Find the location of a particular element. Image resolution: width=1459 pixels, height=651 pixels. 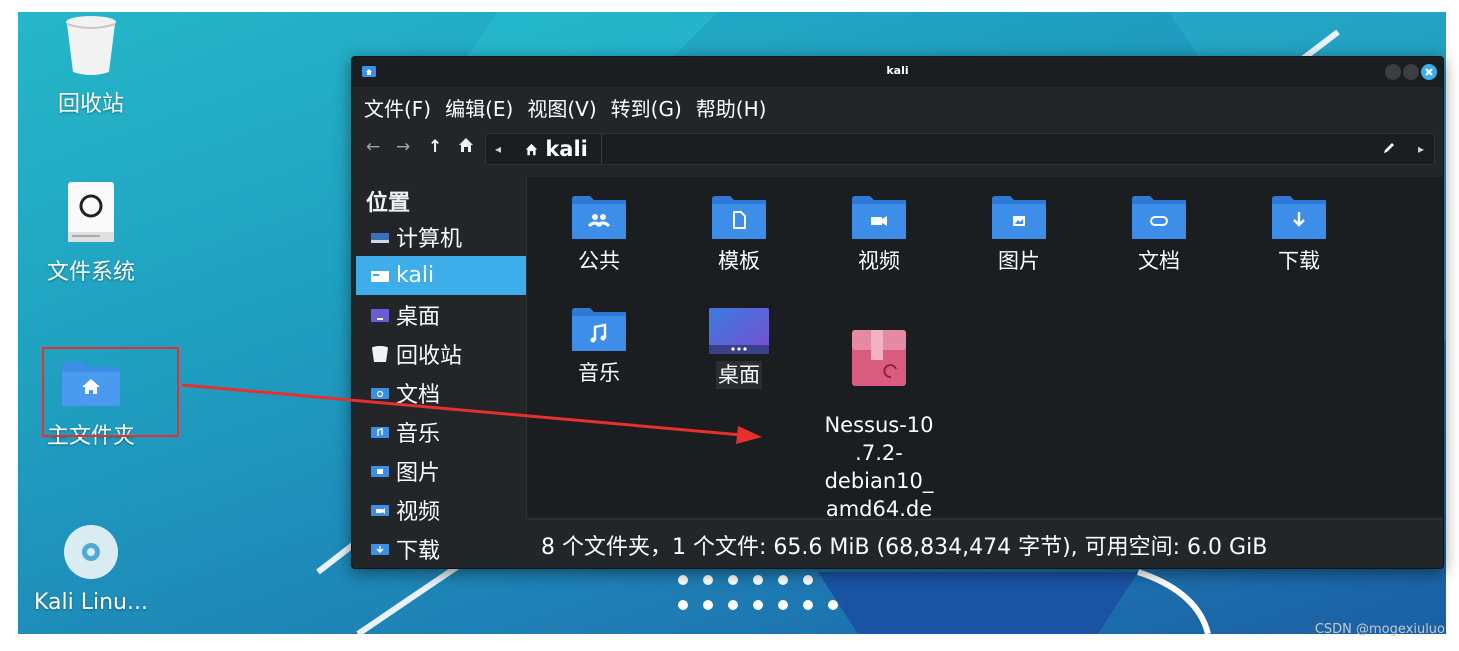

sidebar-item-pictures: 图片 is located at coordinates (441, 470).